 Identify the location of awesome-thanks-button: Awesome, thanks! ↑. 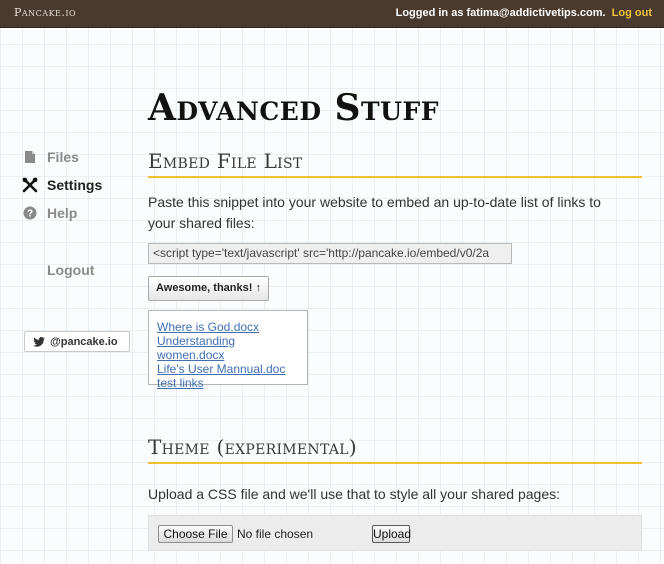
(208, 288).